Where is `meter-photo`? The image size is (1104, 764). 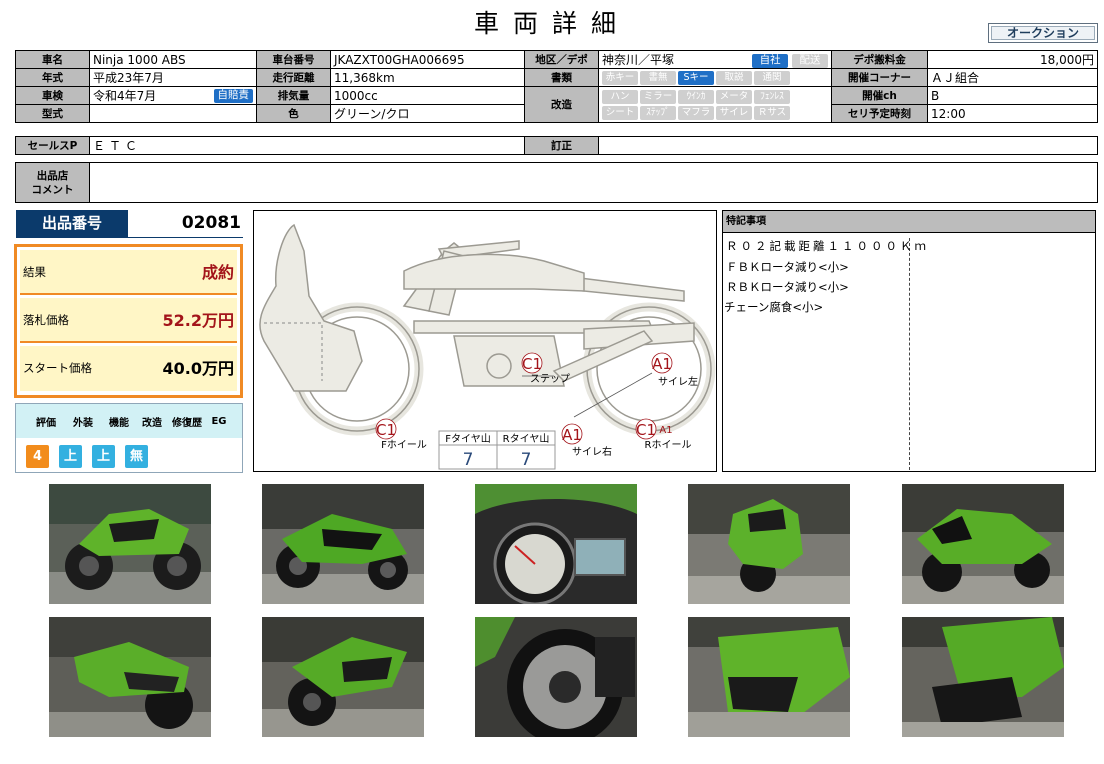 meter-photo is located at coordinates (556, 544).